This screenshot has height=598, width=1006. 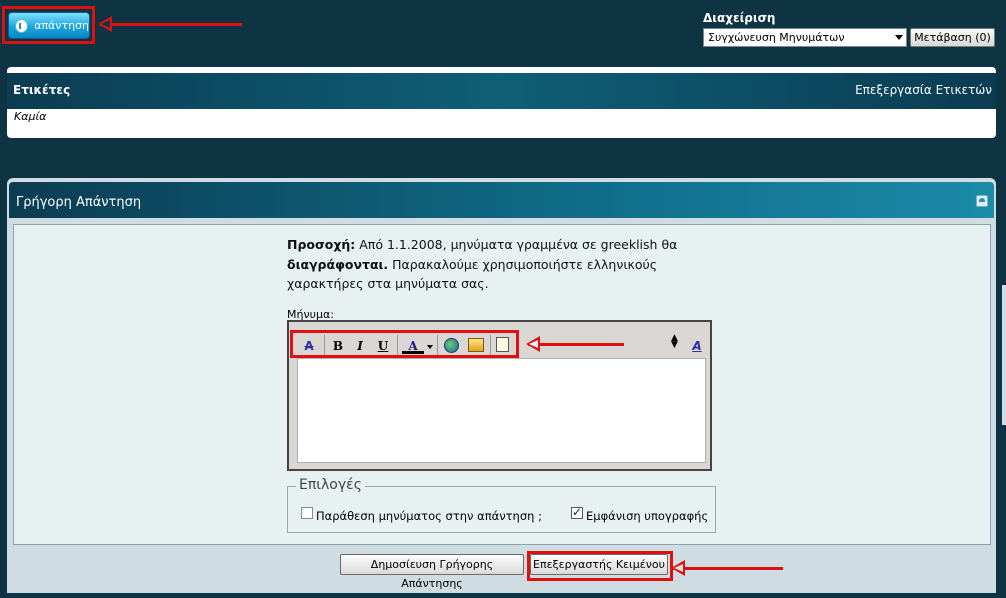 I want to click on message-textarea, so click(x=501, y=410).